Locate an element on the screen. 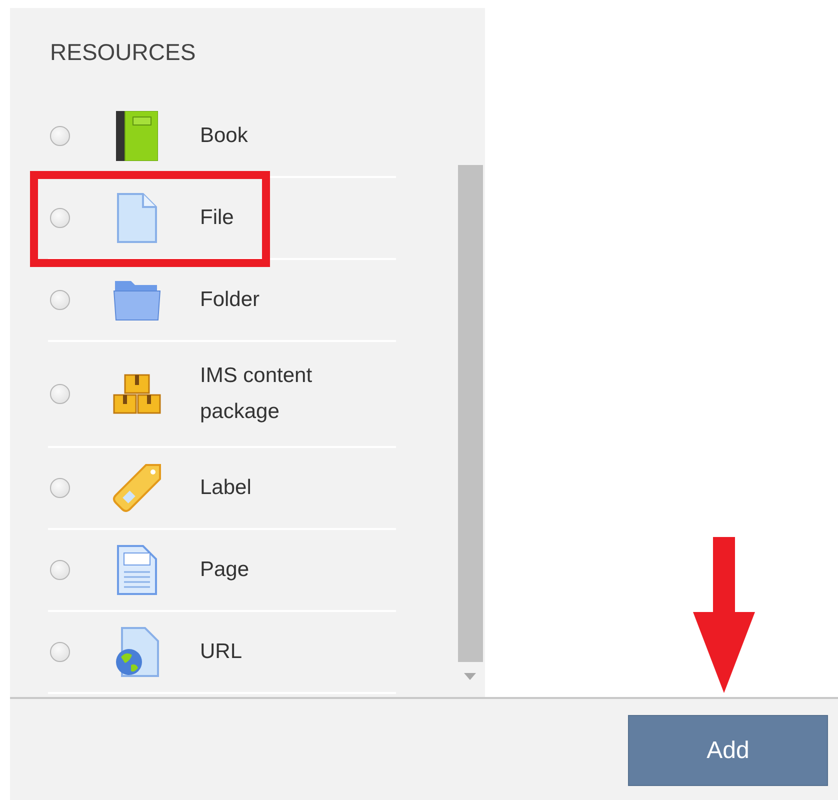  resource-label: Folder is located at coordinates (275, 300).